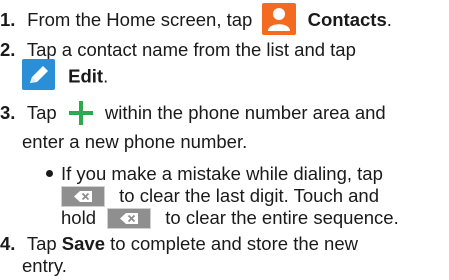 This screenshot has height=280, width=449. I want to click on step-1: 1. From the Home screen, tap Contacts., so click(196, 20).